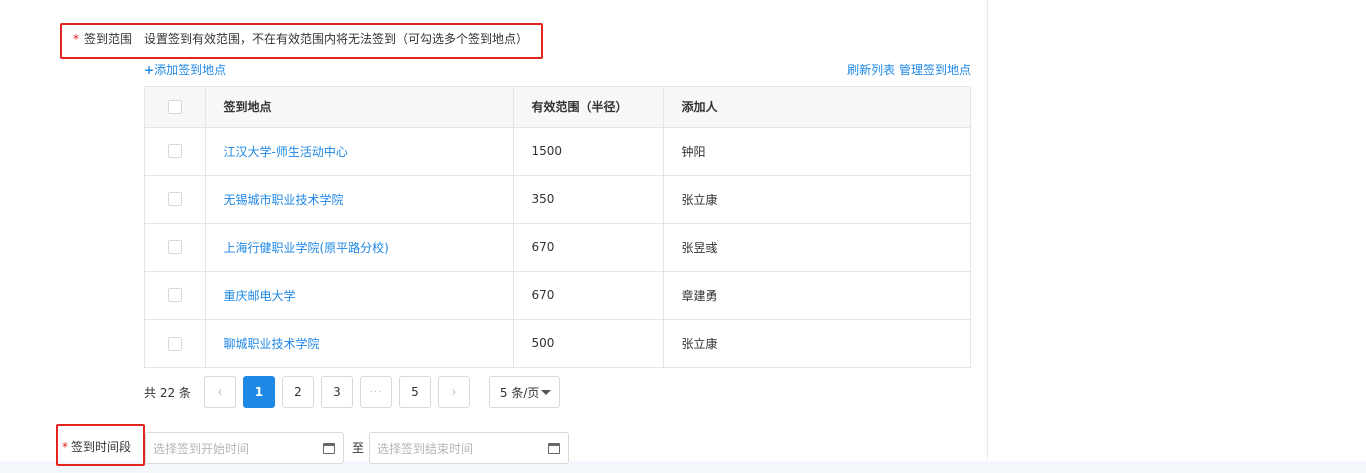  Describe the element at coordinates (297, 392) in the screenshot. I see `page-button-2: 2` at that location.